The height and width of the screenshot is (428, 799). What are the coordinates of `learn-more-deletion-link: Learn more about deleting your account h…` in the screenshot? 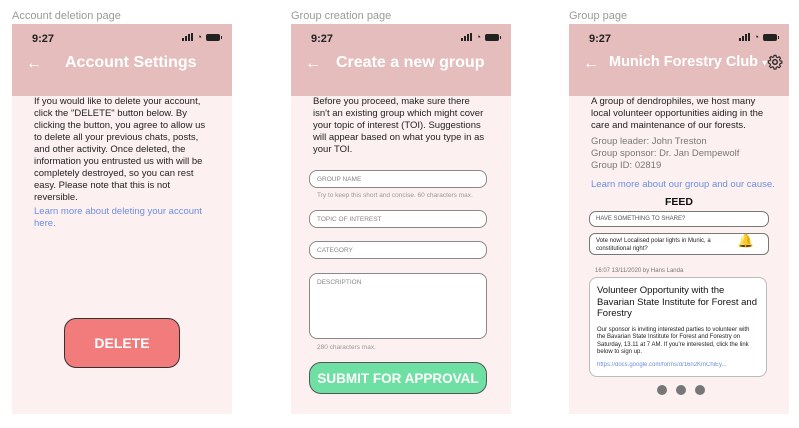 It's located at (122, 218).